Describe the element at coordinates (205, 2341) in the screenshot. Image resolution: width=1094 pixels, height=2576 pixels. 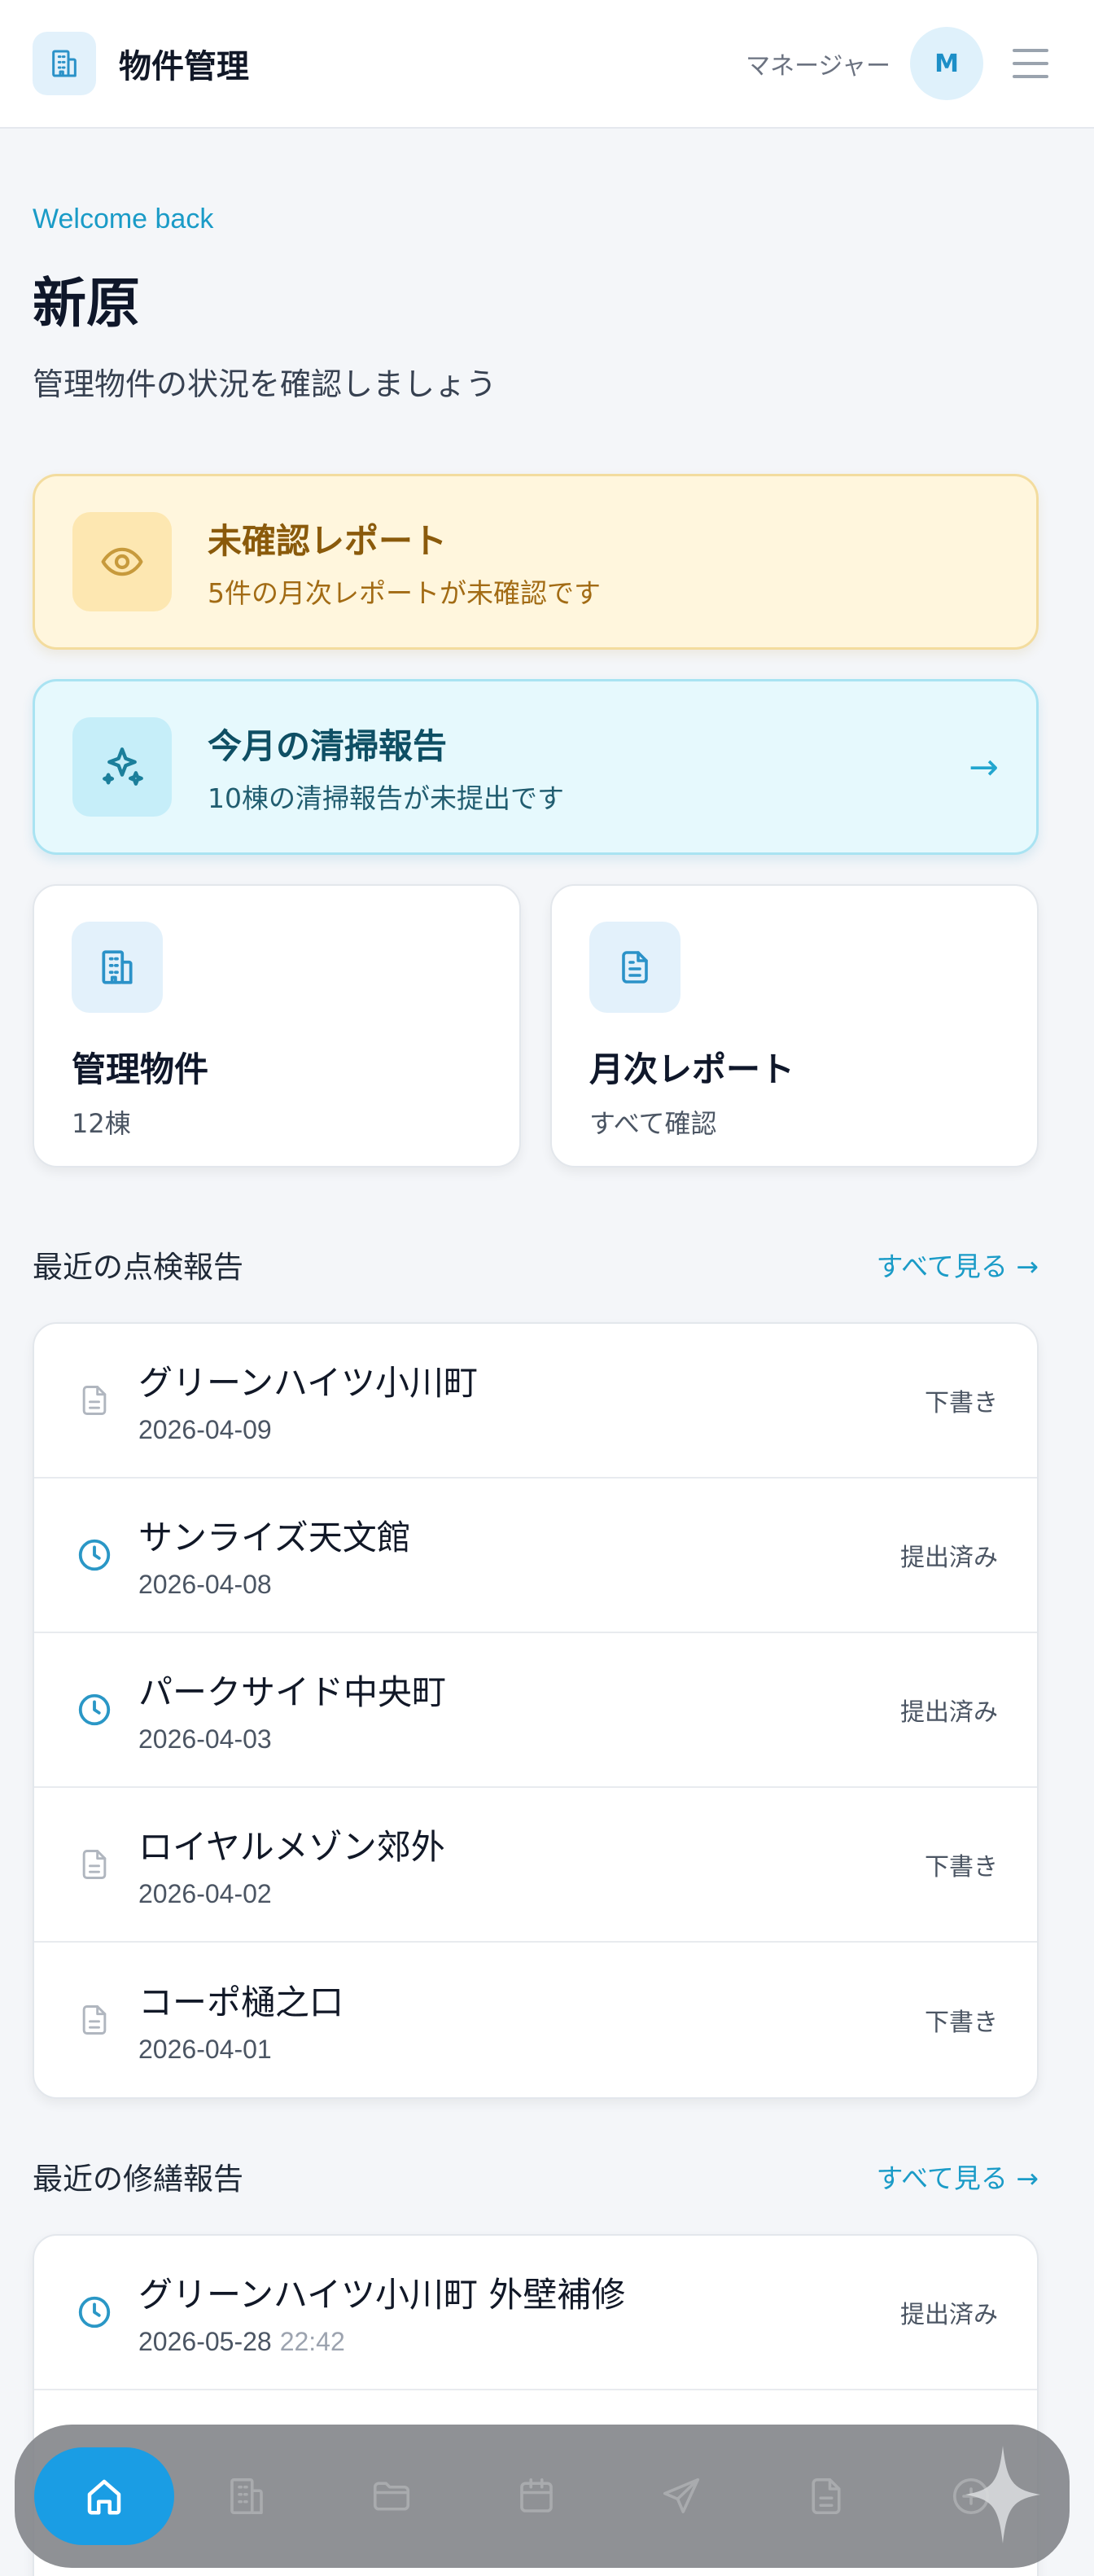
I see `repair-date-value: 2026-05-28` at that location.